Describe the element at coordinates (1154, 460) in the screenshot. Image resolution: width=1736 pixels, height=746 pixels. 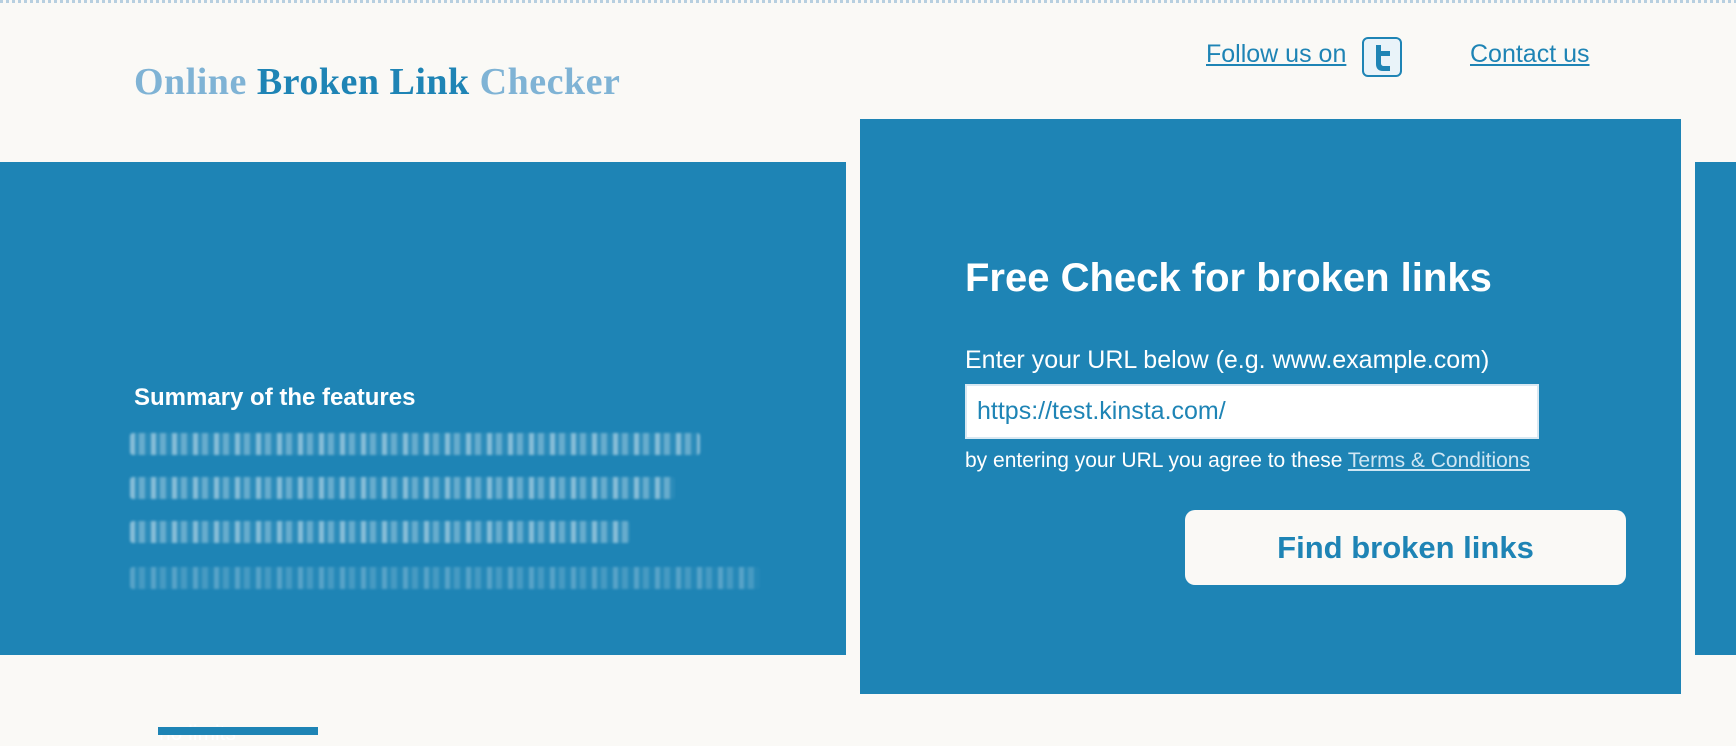
I see `terms-notice-text: by entering your URL you agree to these` at that location.